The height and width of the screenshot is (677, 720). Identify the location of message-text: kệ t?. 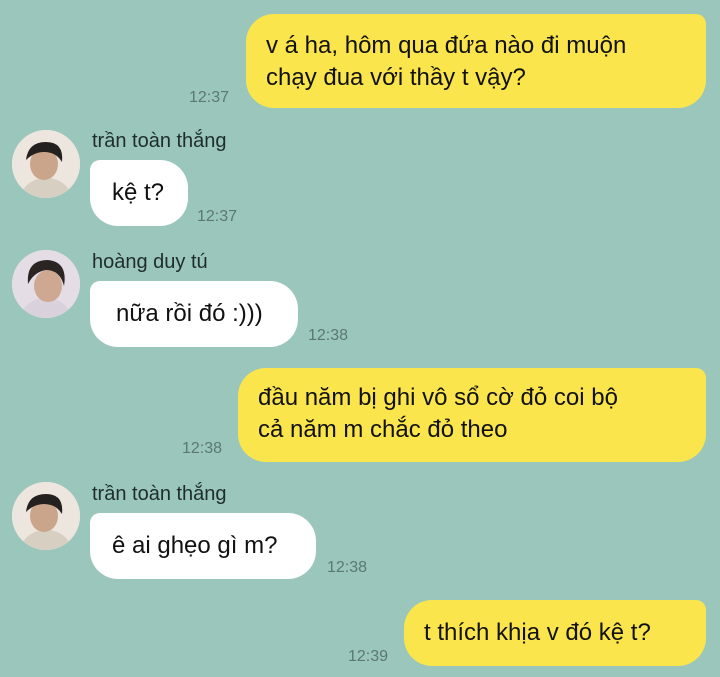
(138, 192).